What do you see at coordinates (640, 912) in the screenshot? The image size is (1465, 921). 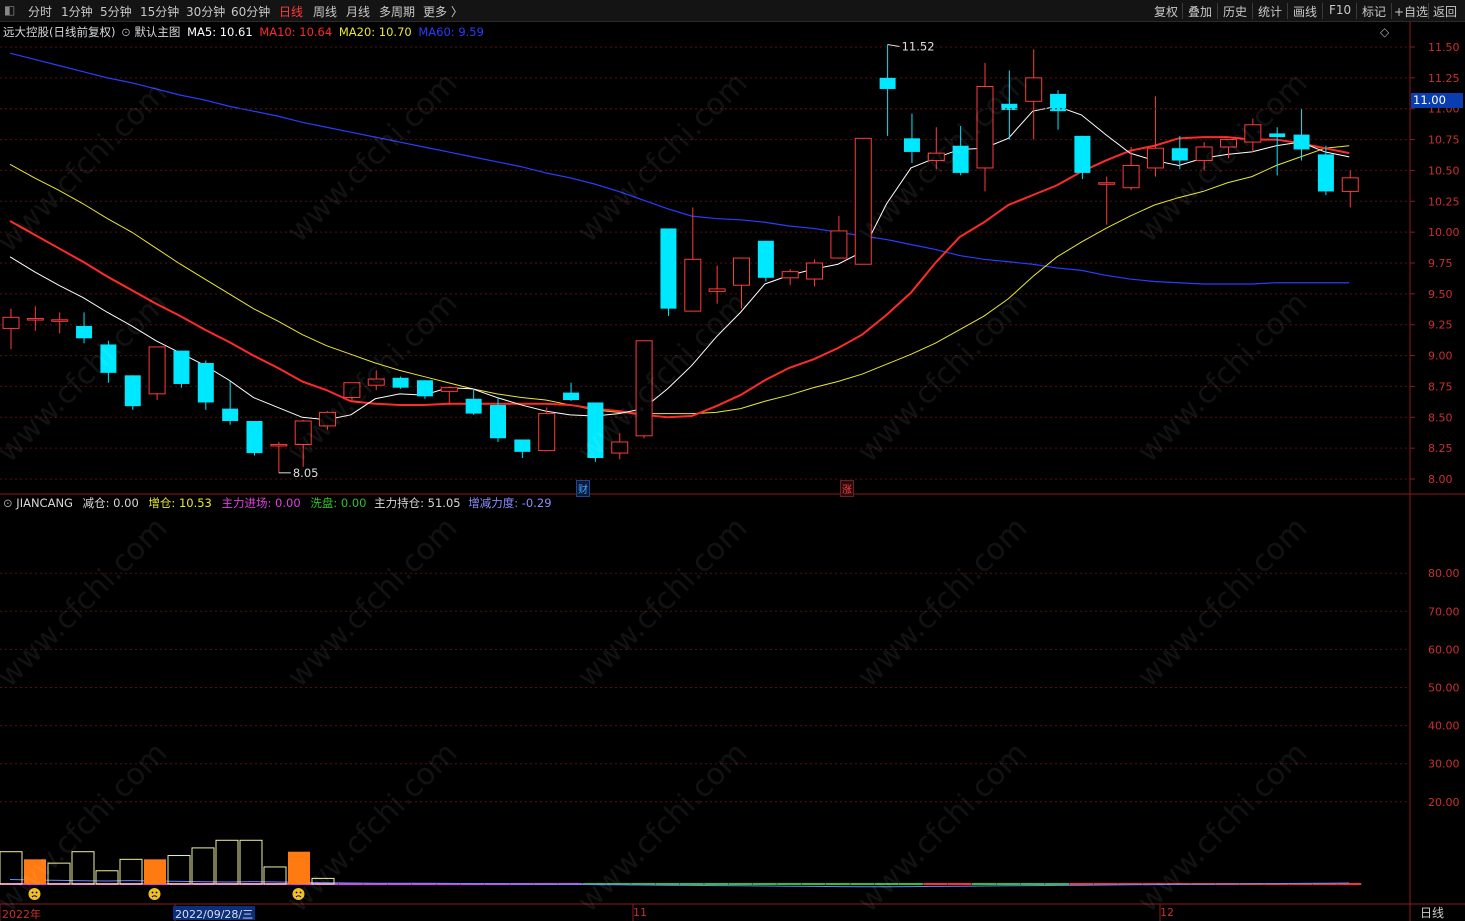 I see `x-label-nov: 11` at bounding box center [640, 912].